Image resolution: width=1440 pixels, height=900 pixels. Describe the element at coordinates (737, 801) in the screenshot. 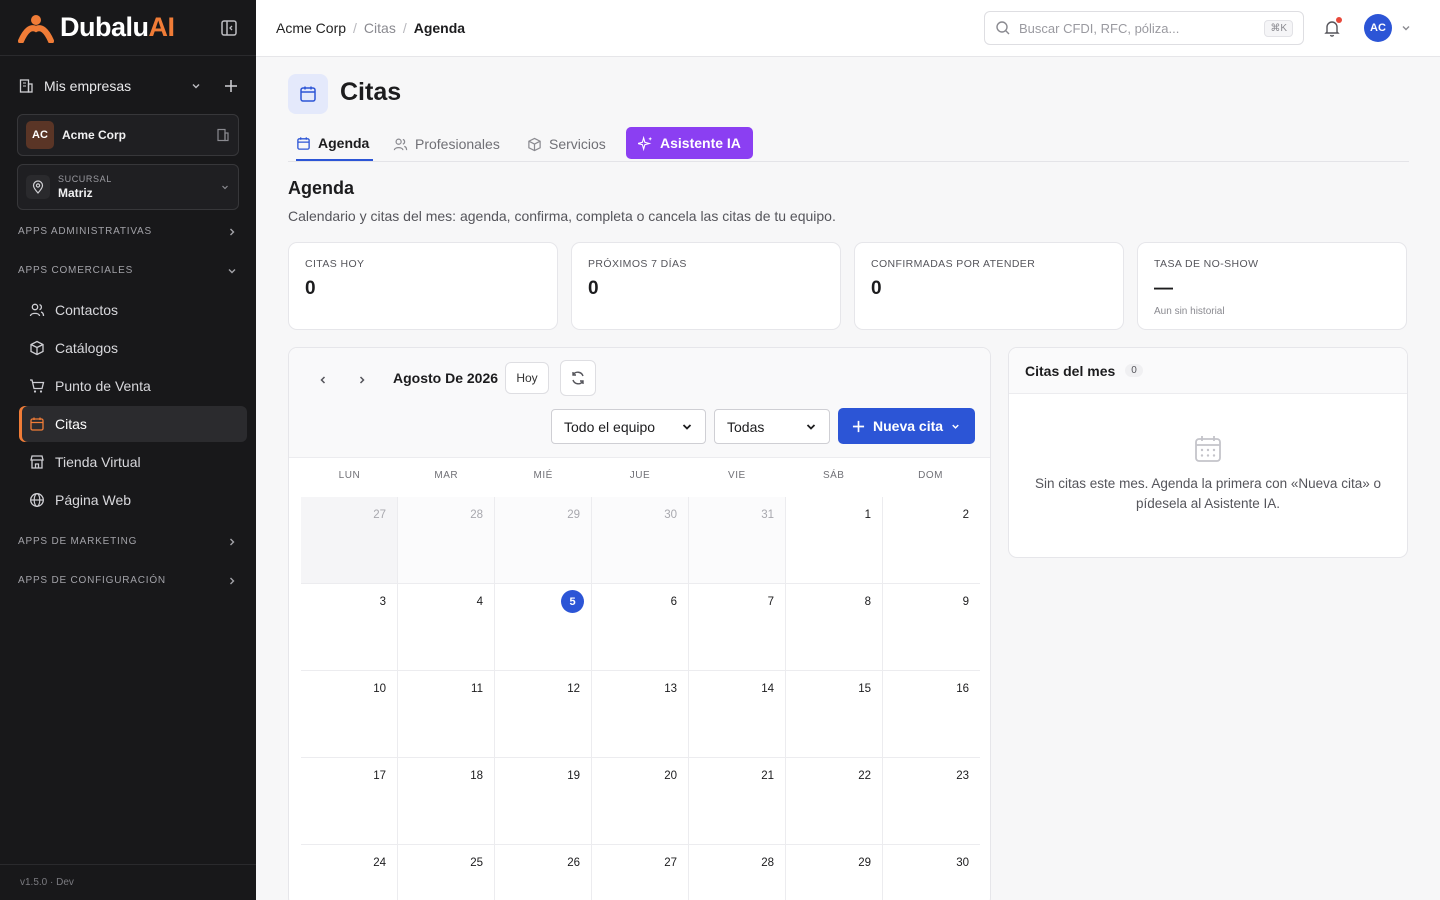

I see `calendar-day-cell: 21` at that location.